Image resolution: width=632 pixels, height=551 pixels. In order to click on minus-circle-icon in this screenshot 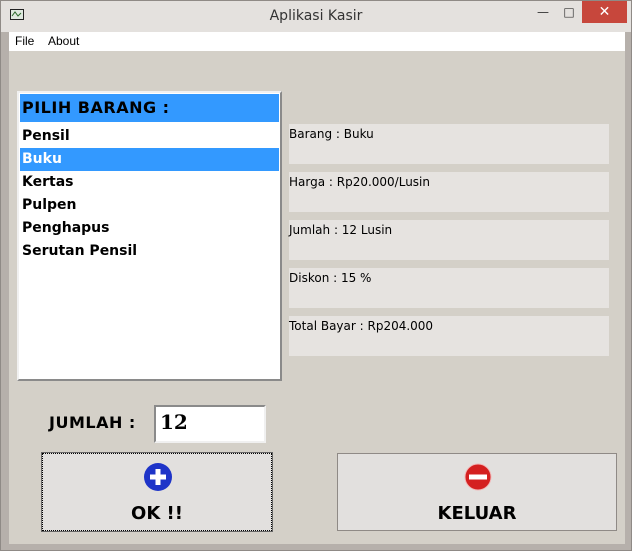, I will do `click(478, 477)`.